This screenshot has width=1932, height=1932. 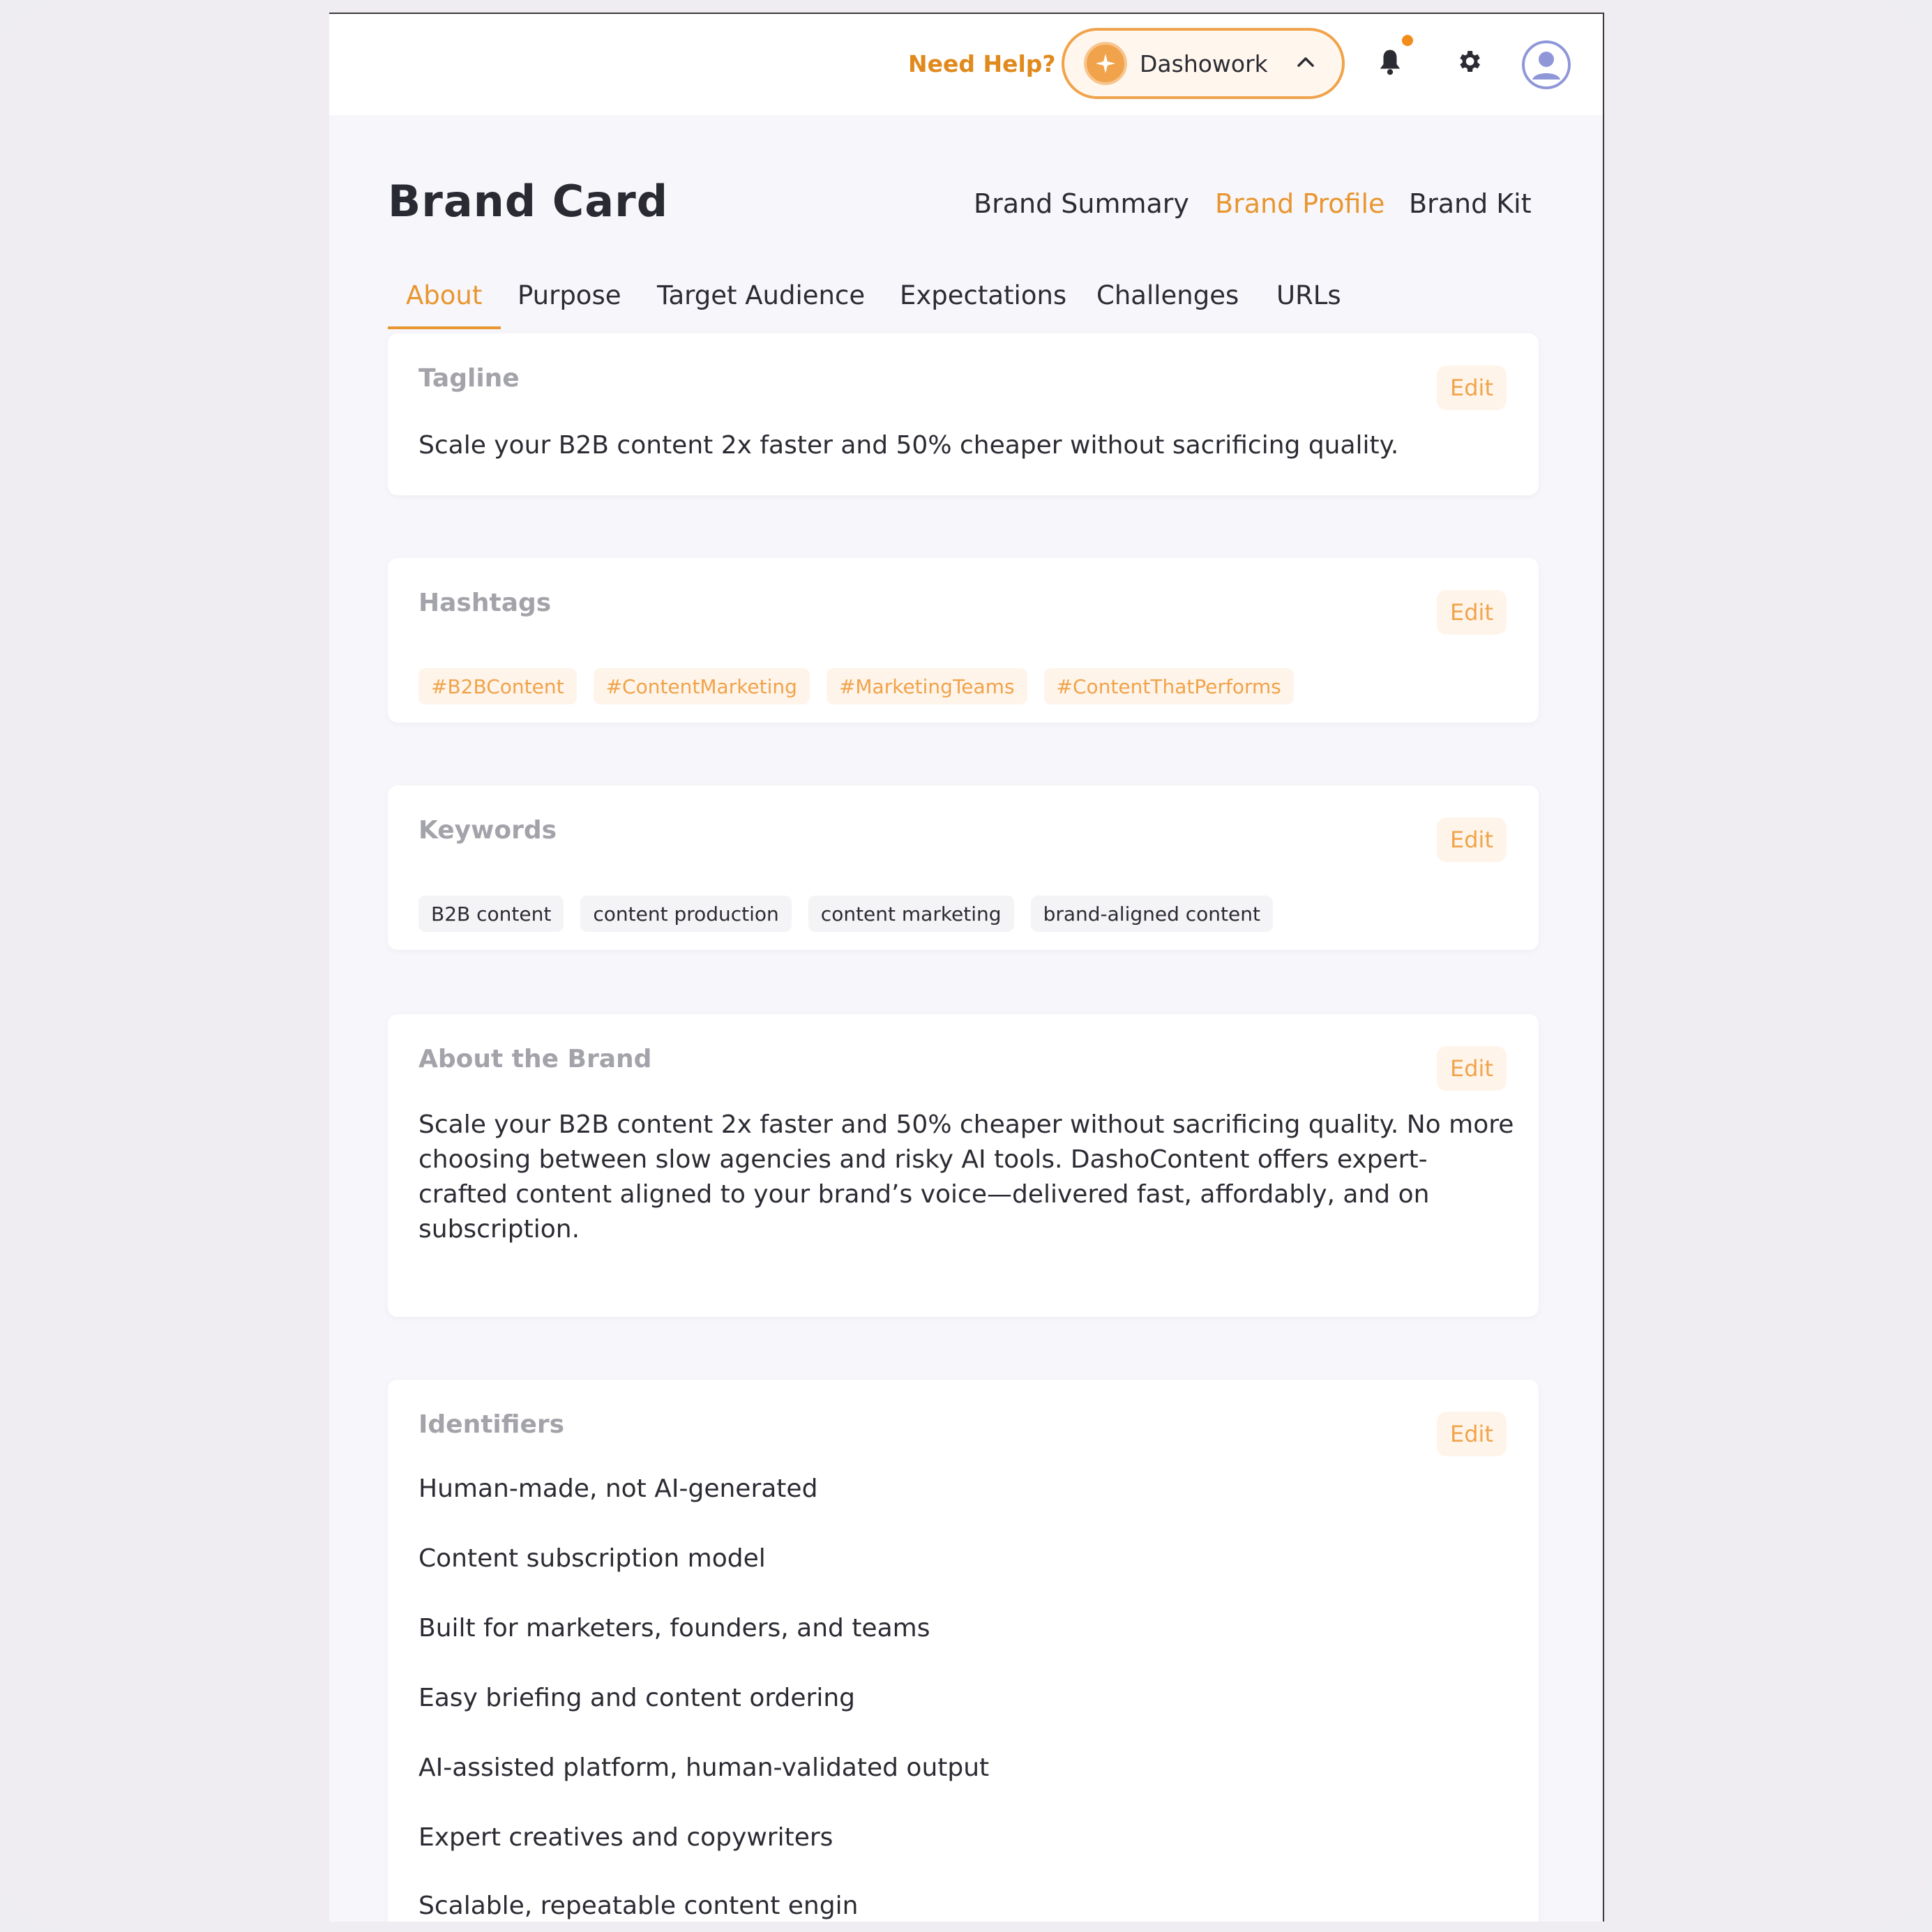 What do you see at coordinates (1472, 387) in the screenshot?
I see `edit-tagline-button: Edit` at bounding box center [1472, 387].